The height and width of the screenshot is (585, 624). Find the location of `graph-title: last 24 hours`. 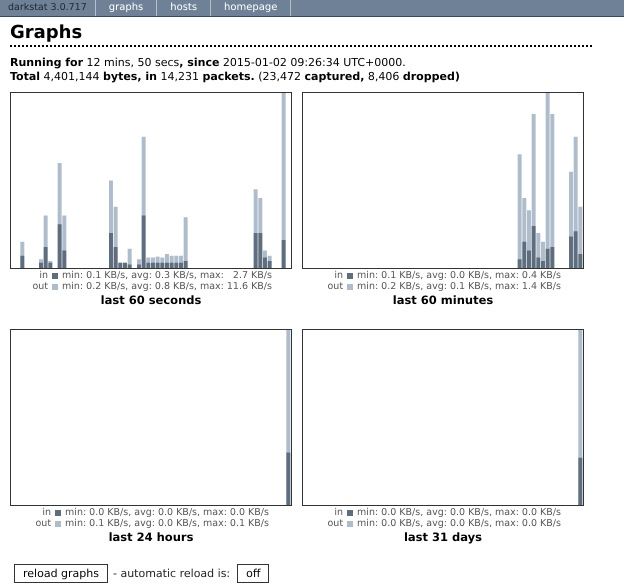

graph-title: last 24 hours is located at coordinates (151, 537).